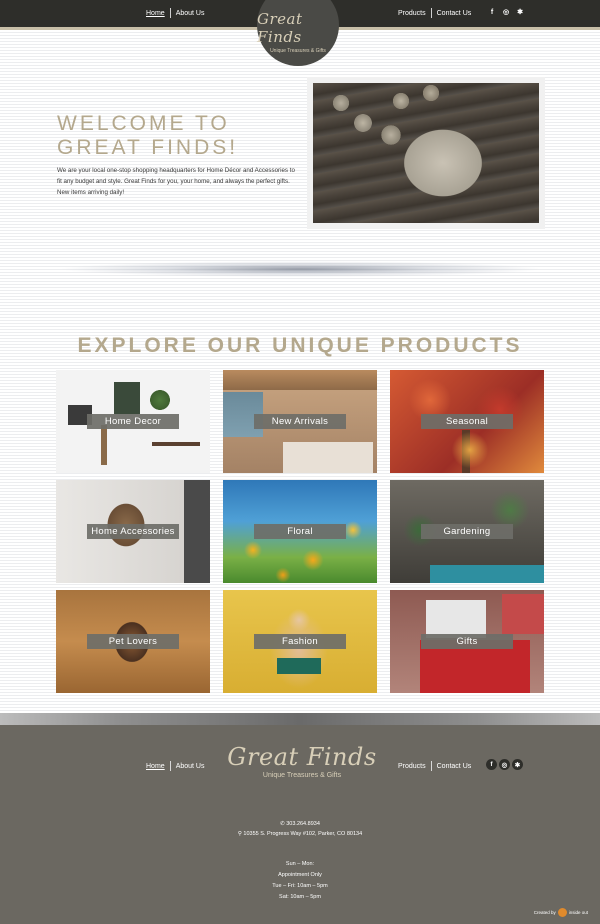 The height and width of the screenshot is (924, 600). What do you see at coordinates (143, 123) in the screenshot?
I see `hero-title-line1: WELCOME TO` at bounding box center [143, 123].